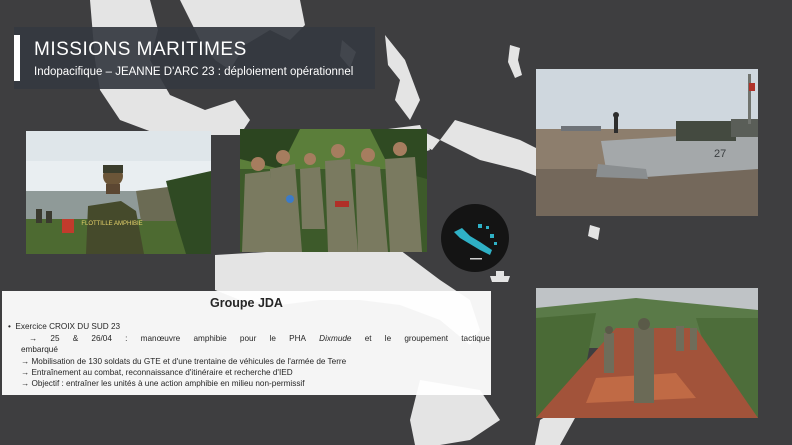 This screenshot has width=792, height=445. I want to click on exercise-bullet: • Exercice CROIX DU SUD 23, so click(64, 326).